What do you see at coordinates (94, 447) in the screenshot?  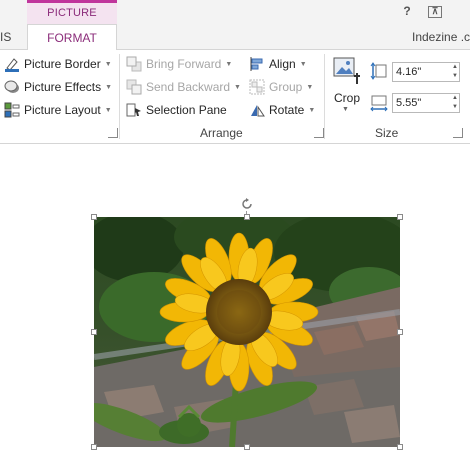 I see `resize-handle-bottom-left` at bounding box center [94, 447].